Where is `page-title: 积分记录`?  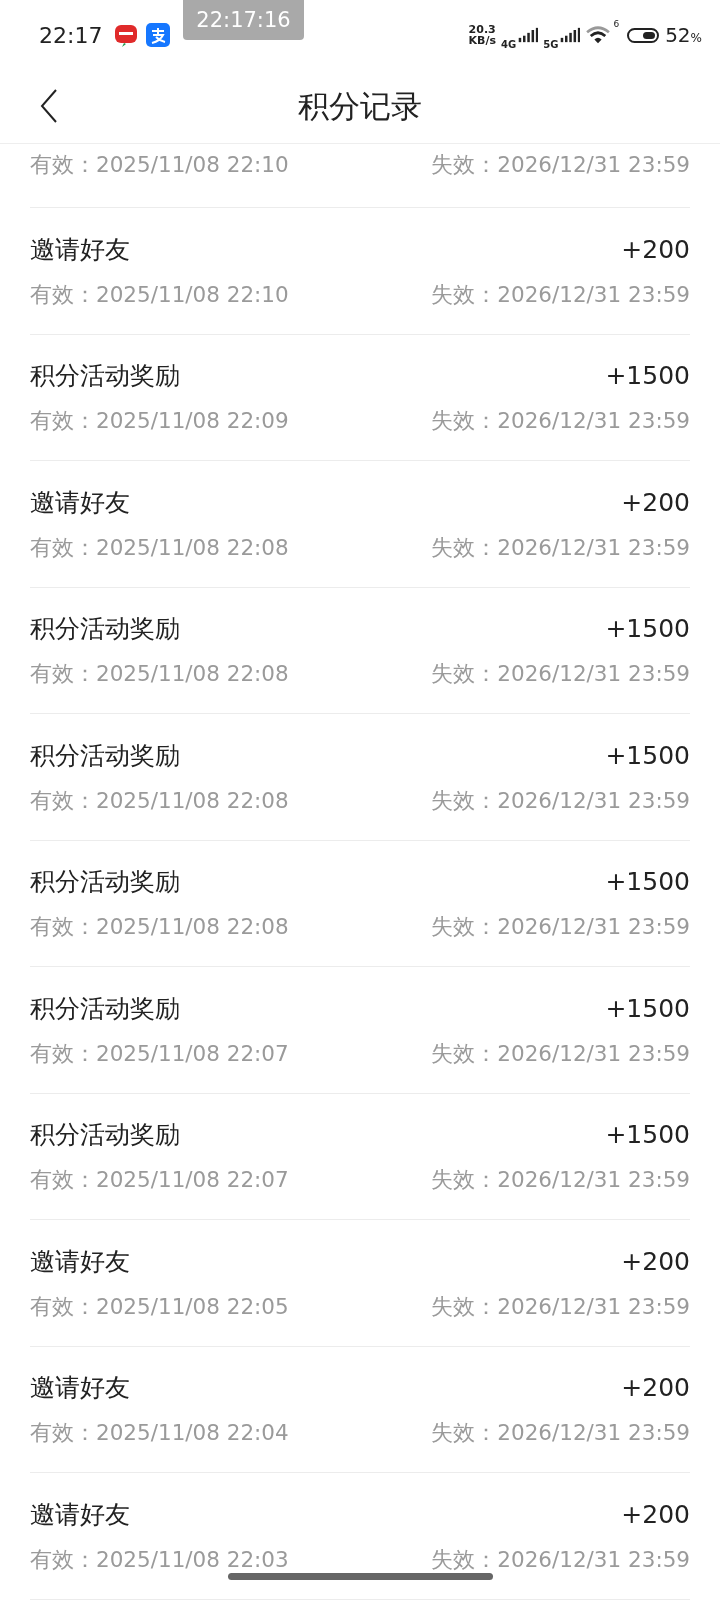
page-title: 积分记录 is located at coordinates (360, 106).